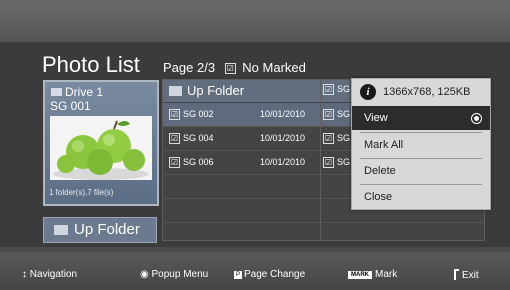 The width and height of the screenshot is (510, 290). Describe the element at coordinates (255, 21) in the screenshot. I see `top-bar` at that location.